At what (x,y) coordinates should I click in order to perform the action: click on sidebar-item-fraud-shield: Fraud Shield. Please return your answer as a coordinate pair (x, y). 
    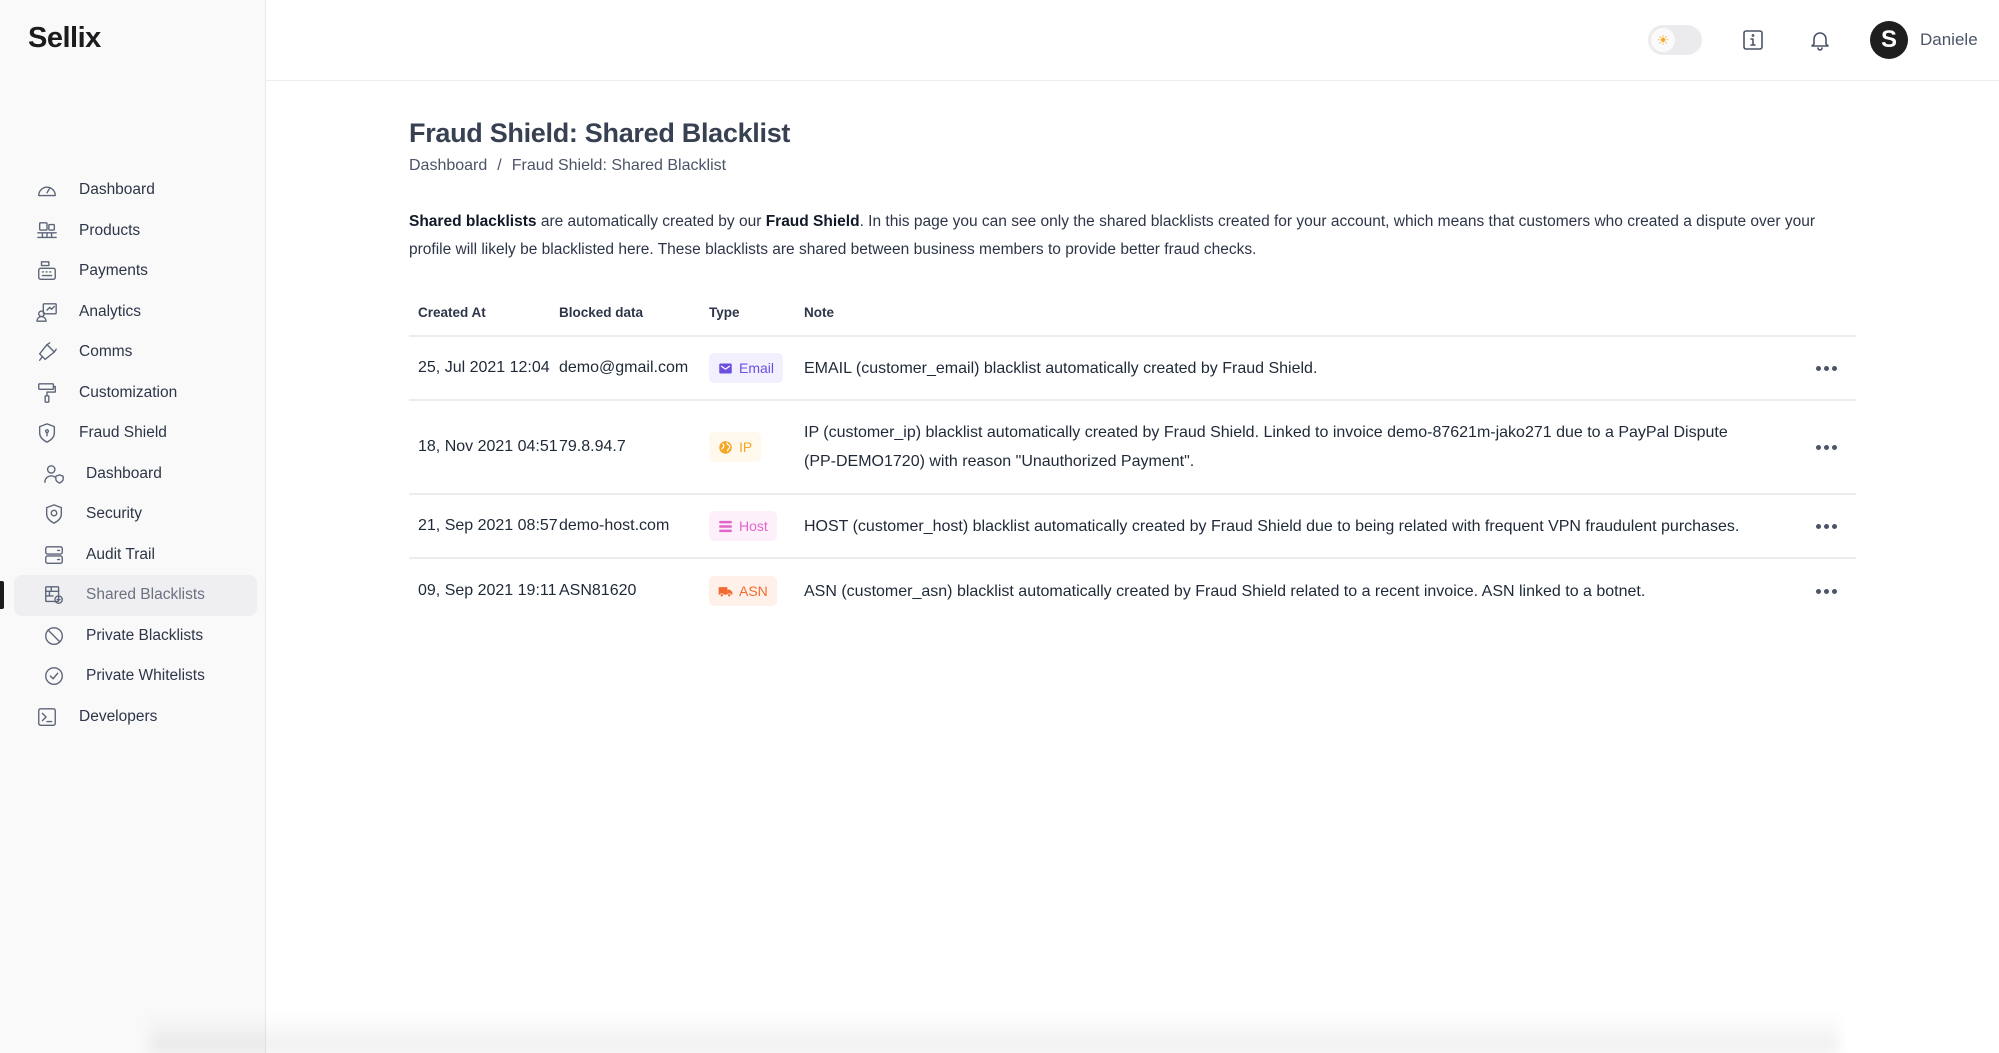
    Looking at the image, I should click on (135, 433).